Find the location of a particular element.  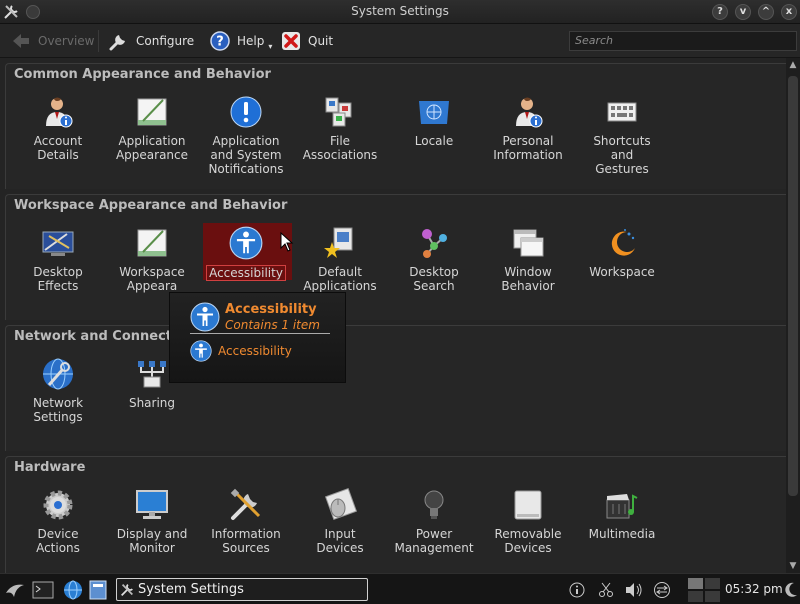

settings-item-label: Removable Devices is located at coordinates (528, 541).